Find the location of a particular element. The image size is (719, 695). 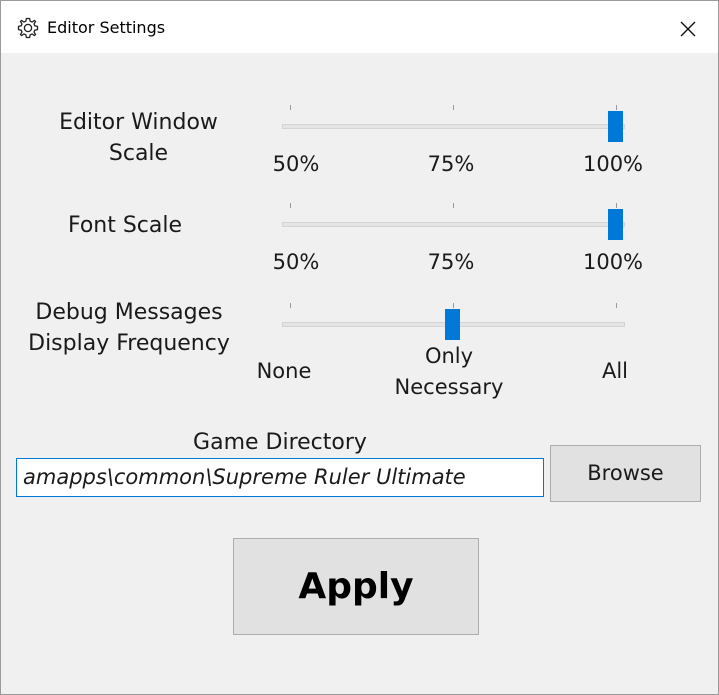

debug-messages-label: Debug Messages Display Frequency is located at coordinates (129, 328).